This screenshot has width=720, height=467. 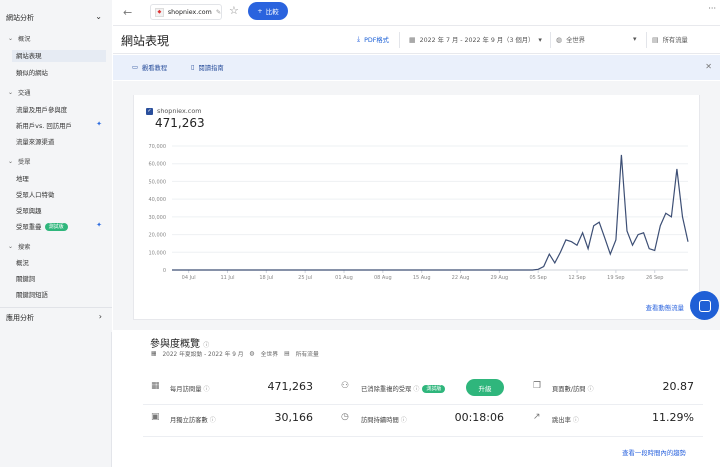 What do you see at coordinates (158, 236) in the screenshot?
I see `y-tick-label: 20,000` at bounding box center [158, 236].